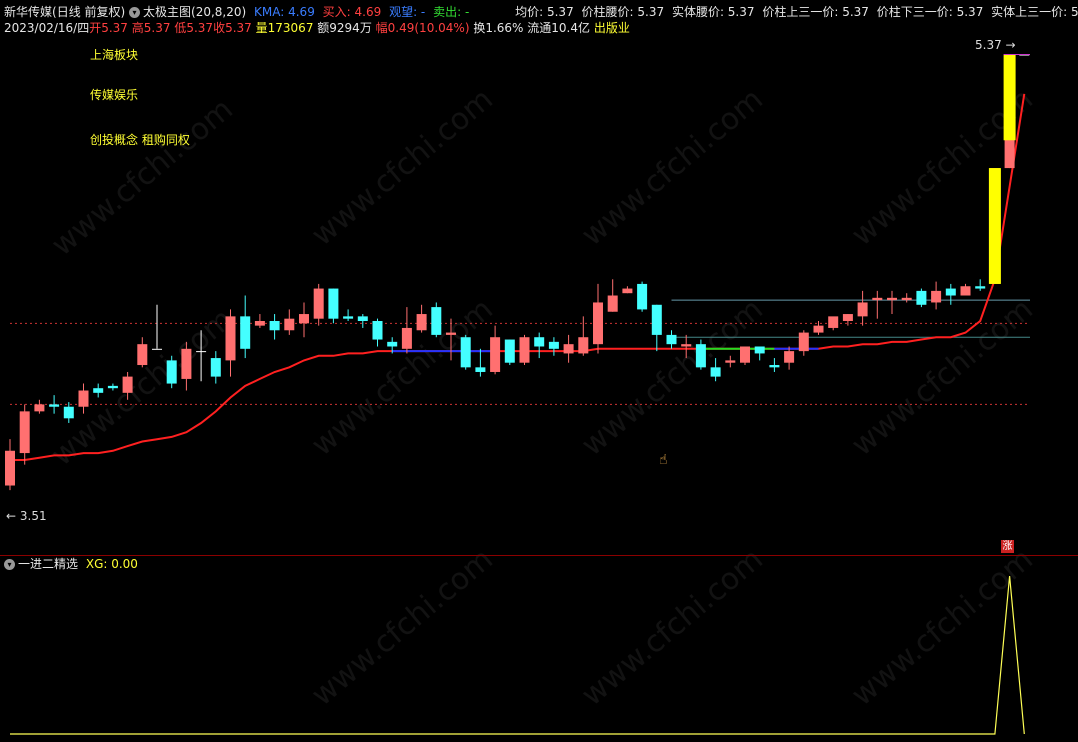 The width and height of the screenshot is (1078, 742). What do you see at coordinates (407, 12) in the screenshot?
I see `watch-value: 观望: -` at bounding box center [407, 12].